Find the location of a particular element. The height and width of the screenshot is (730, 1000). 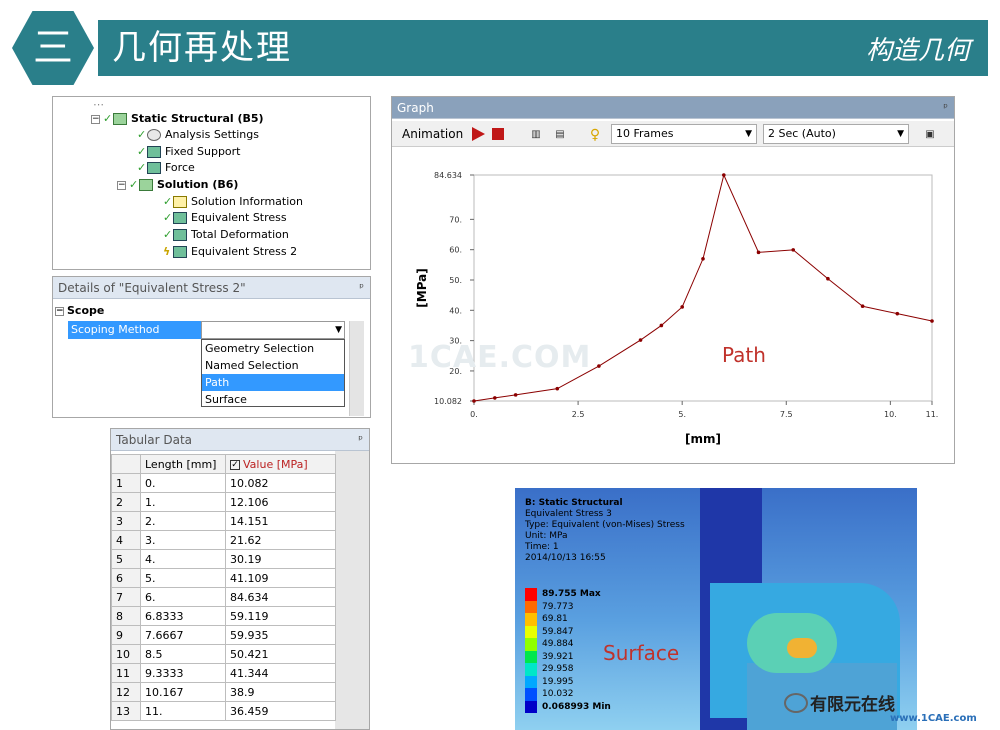

tree-item-total-deformation: ✓ Total Deformation is located at coordinates (226, 235).